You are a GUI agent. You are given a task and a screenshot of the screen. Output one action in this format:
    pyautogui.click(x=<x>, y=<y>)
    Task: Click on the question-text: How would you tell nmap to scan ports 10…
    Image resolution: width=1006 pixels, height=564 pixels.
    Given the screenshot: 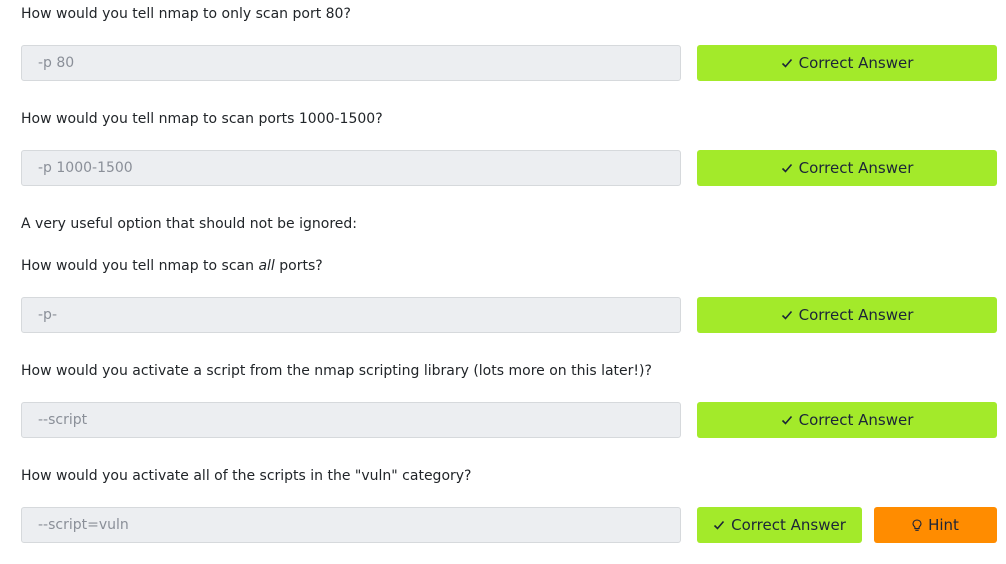 What is the action you would take?
    pyautogui.click(x=202, y=119)
    